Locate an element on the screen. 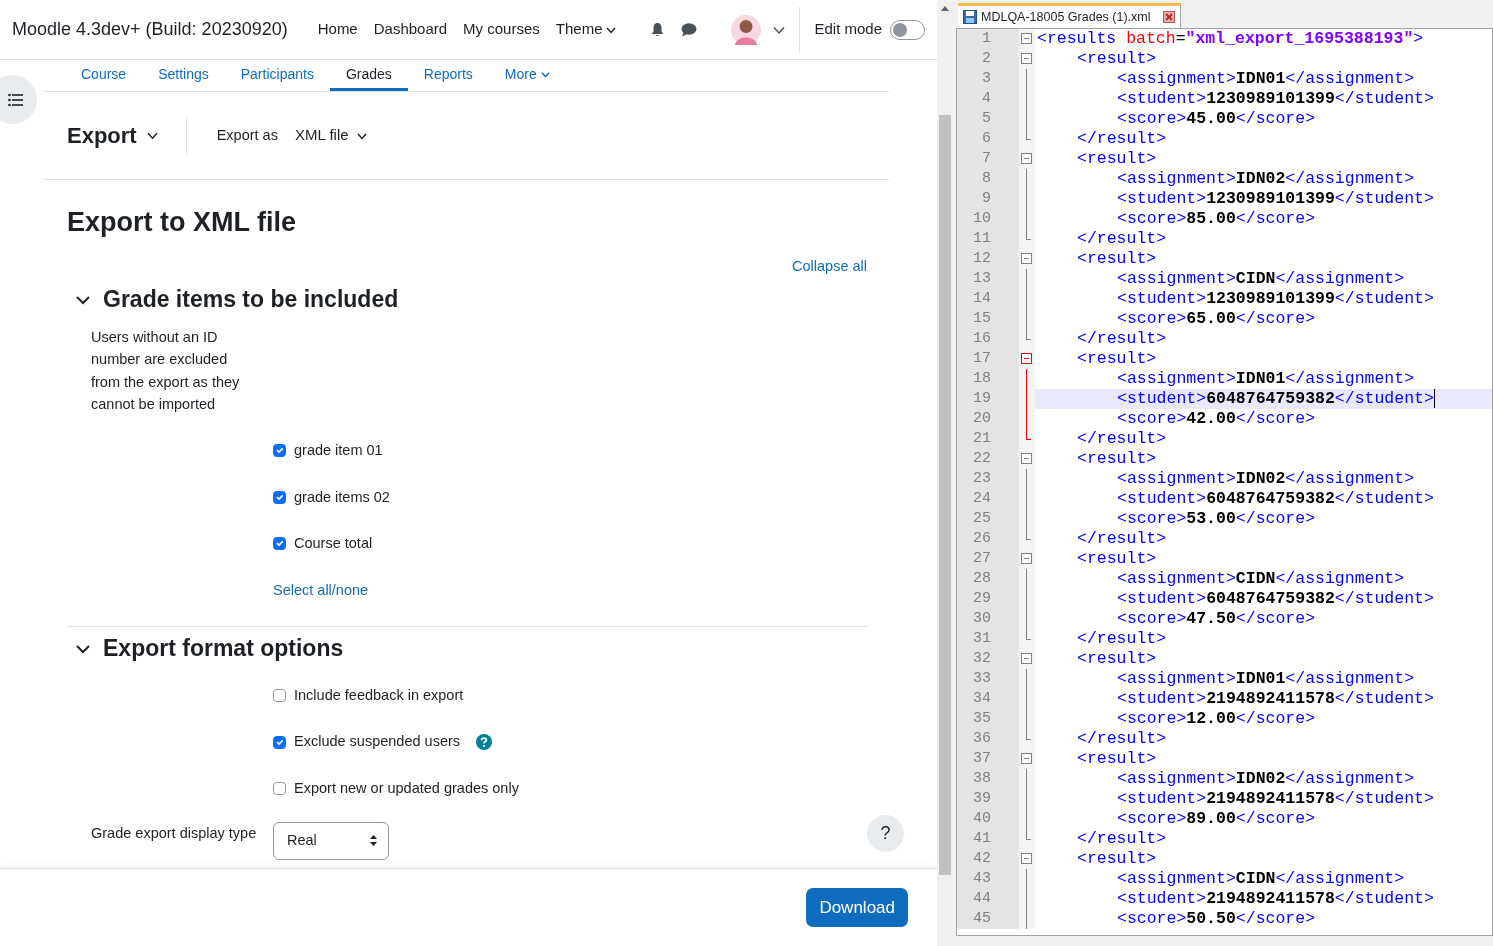  nav-link: Dashboard is located at coordinates (410, 29).